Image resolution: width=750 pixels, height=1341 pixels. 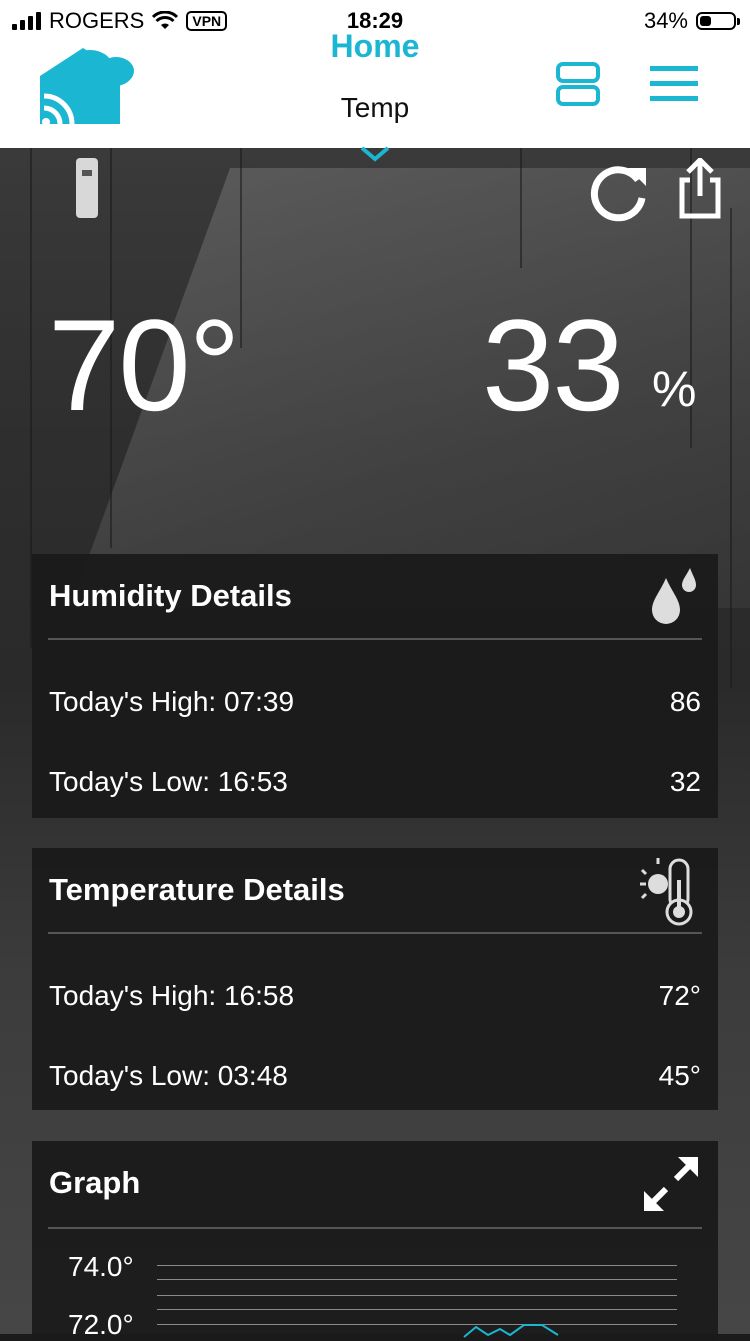 What do you see at coordinates (685, 701) in the screenshot?
I see `humidity-high-value: 86` at bounding box center [685, 701].